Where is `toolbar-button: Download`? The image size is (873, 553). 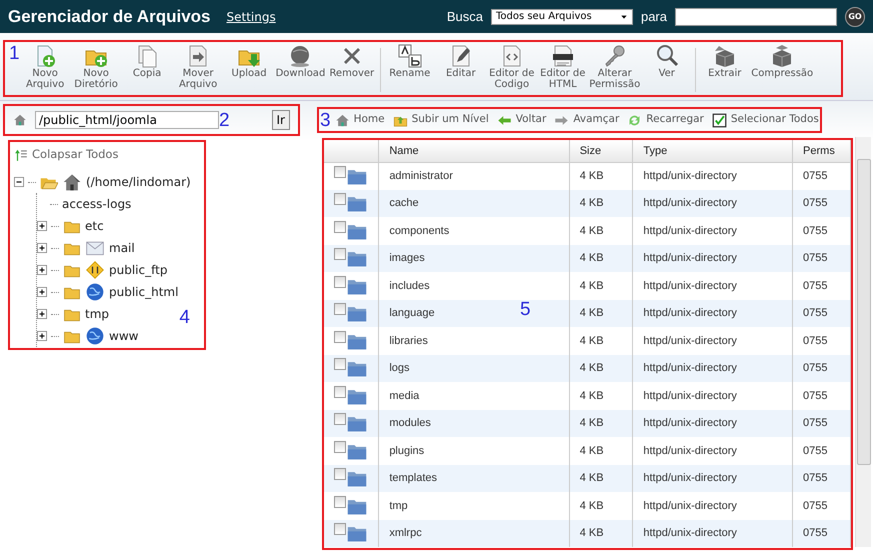
toolbar-button: Download is located at coordinates (300, 61).